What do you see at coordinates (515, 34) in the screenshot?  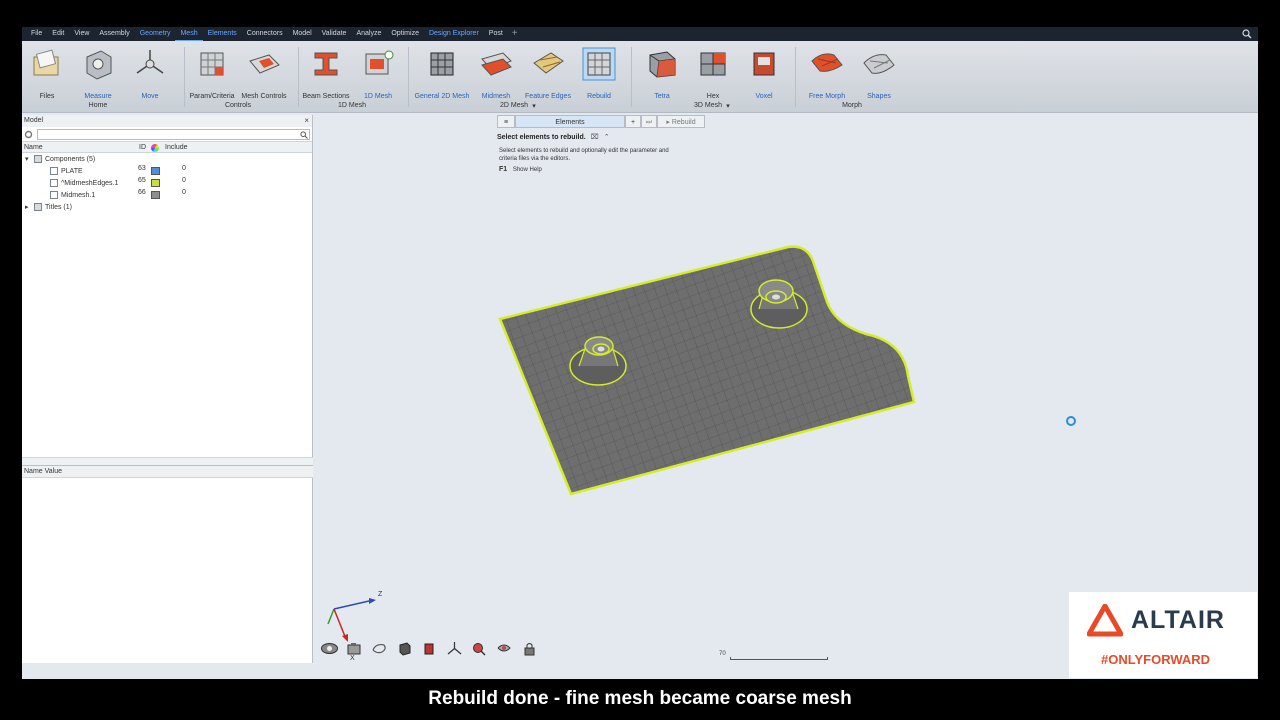 I see `add-ribbon-button: +` at bounding box center [515, 34].